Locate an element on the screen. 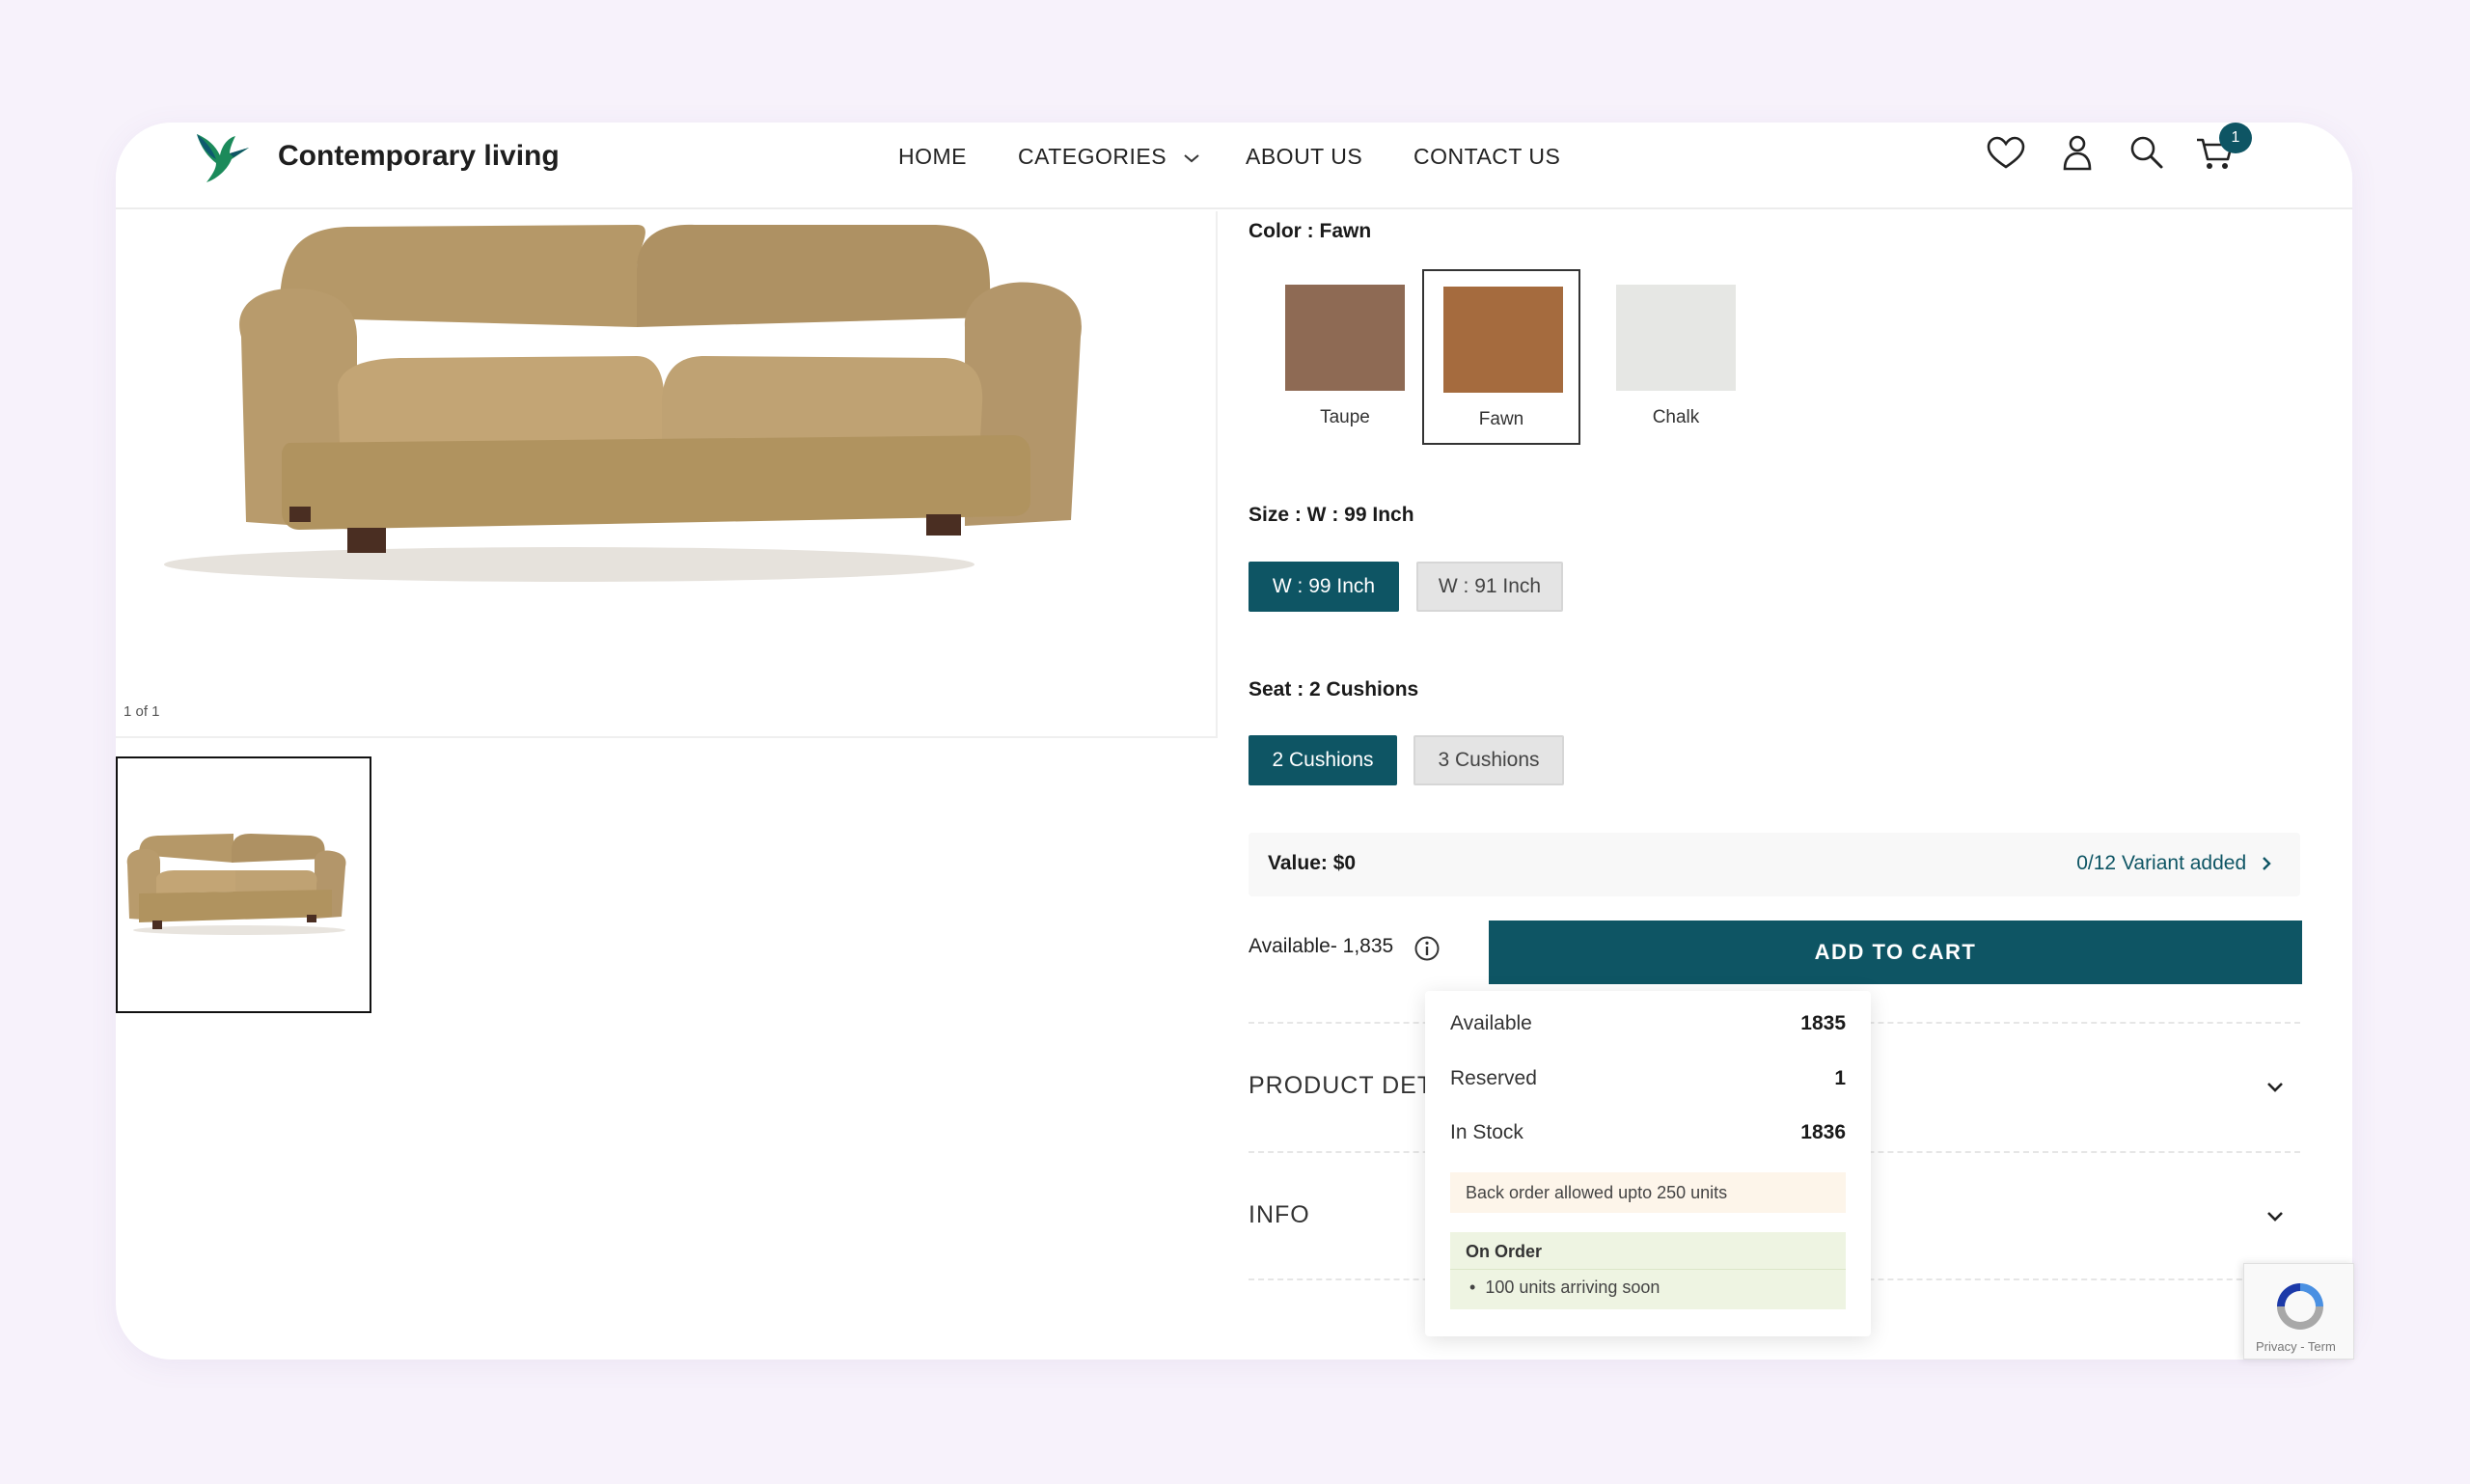 The width and height of the screenshot is (2470, 1484). swatch-label-chalk: Chalk is located at coordinates (1676, 417).